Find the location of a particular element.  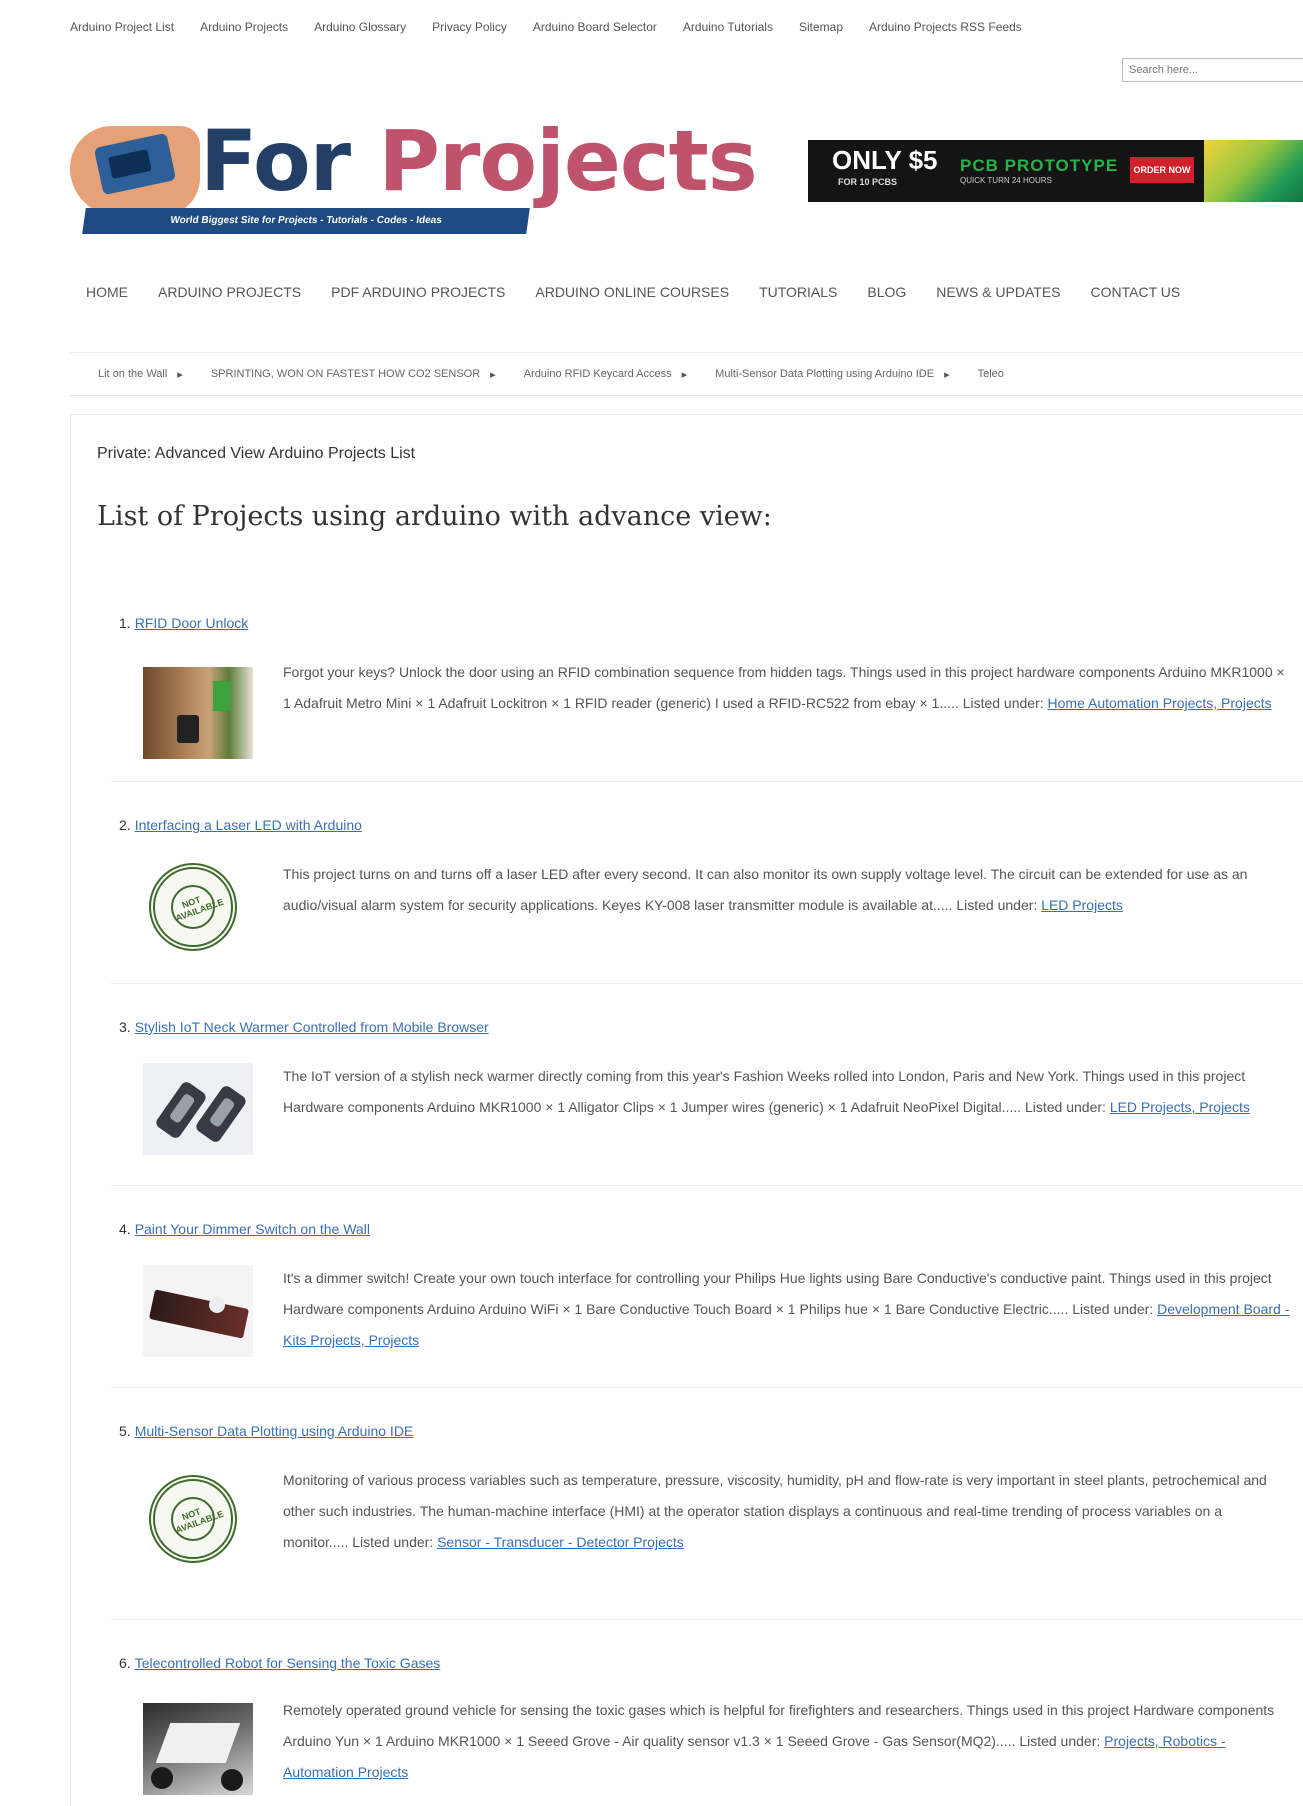

nav-item-tutorials: TUTORIALS is located at coordinates (798, 292).